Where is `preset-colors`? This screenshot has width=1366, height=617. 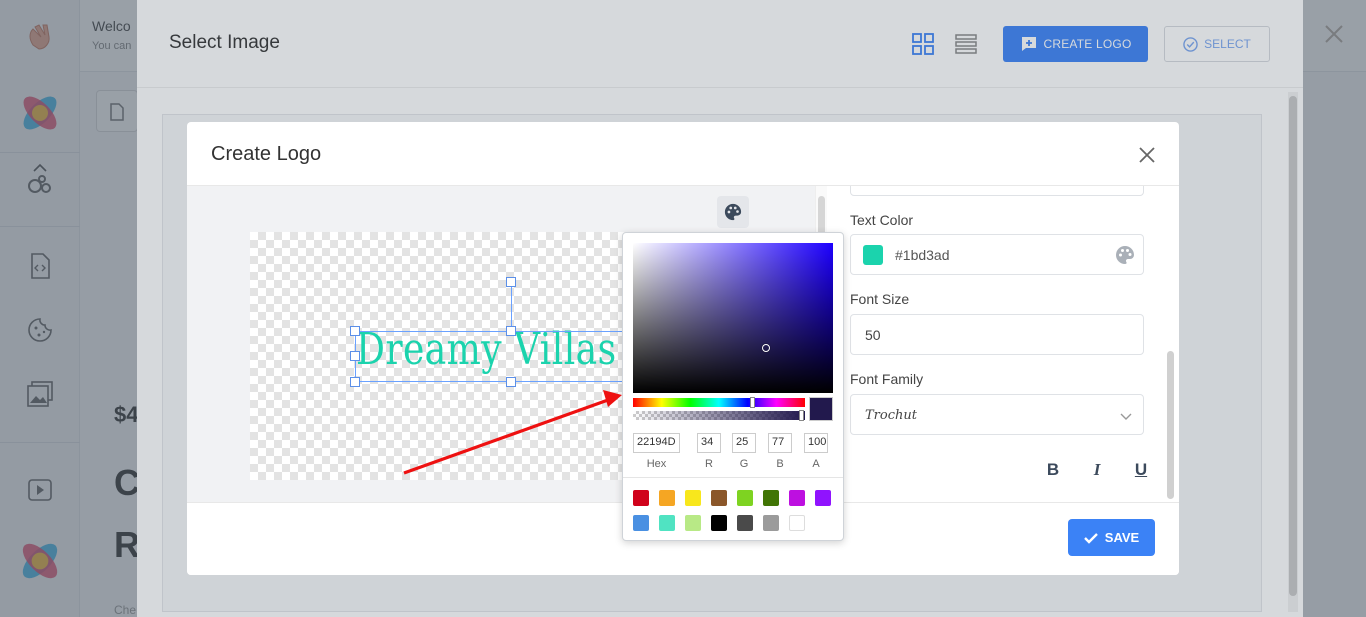
preset-colors is located at coordinates (733, 508).